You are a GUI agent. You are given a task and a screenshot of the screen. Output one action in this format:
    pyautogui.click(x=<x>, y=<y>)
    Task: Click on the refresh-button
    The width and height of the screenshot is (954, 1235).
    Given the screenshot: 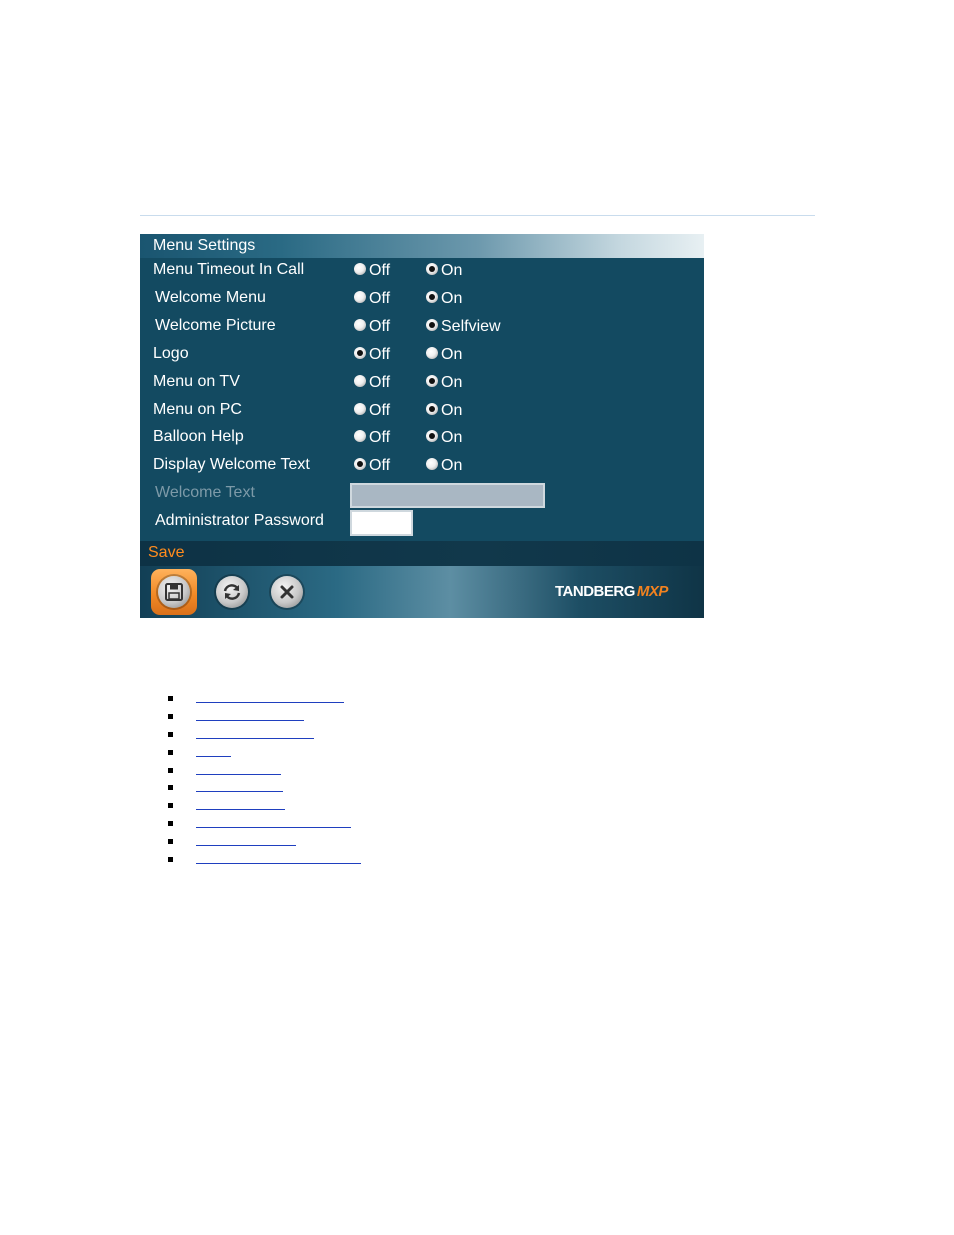 What is the action you would take?
    pyautogui.click(x=232, y=592)
    